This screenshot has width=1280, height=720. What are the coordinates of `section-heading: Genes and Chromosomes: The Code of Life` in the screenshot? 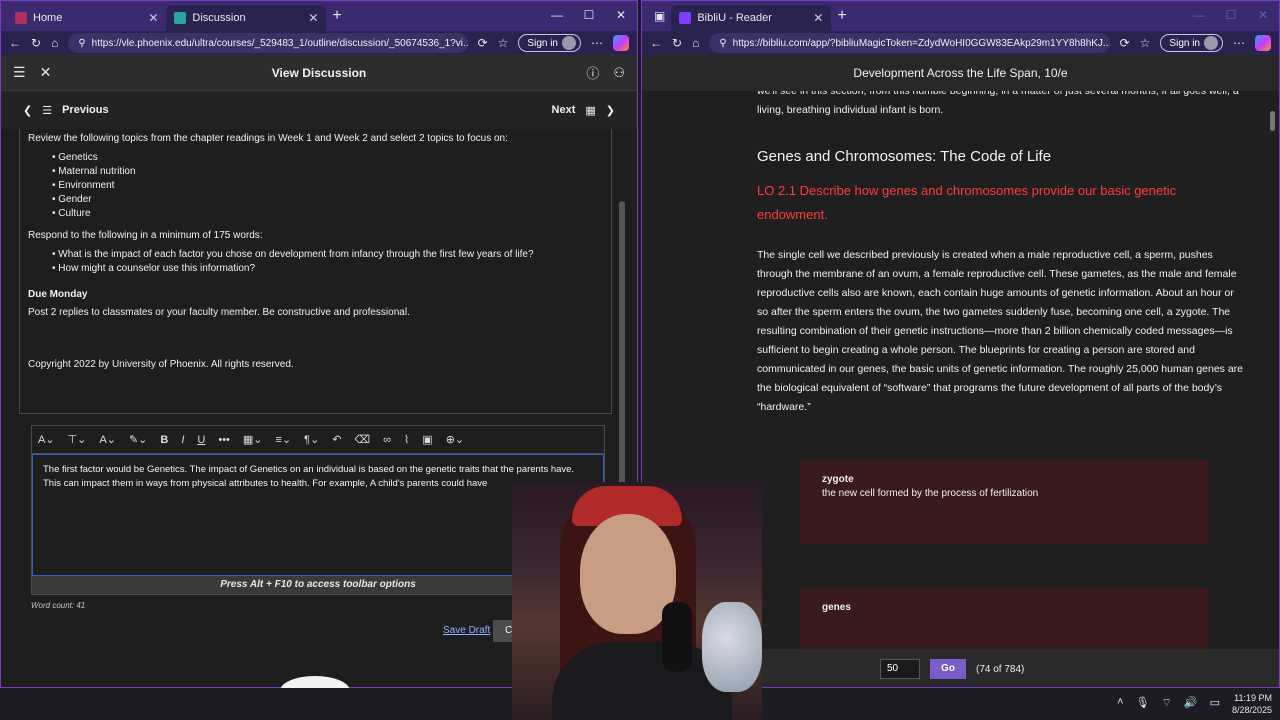 It's located at (904, 156).